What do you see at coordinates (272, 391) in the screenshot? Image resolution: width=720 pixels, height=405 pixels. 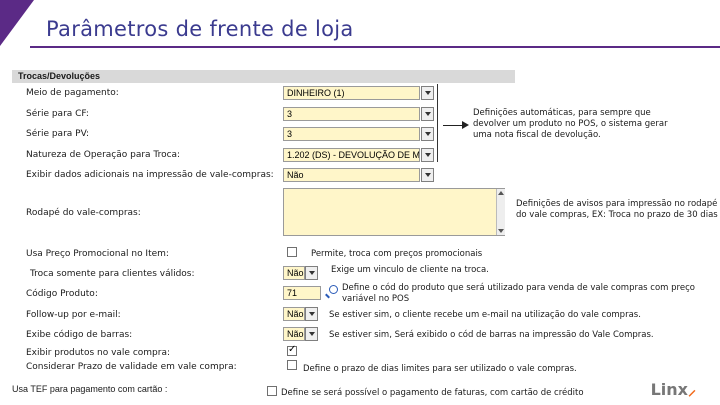 I see `tef-checkbox` at bounding box center [272, 391].